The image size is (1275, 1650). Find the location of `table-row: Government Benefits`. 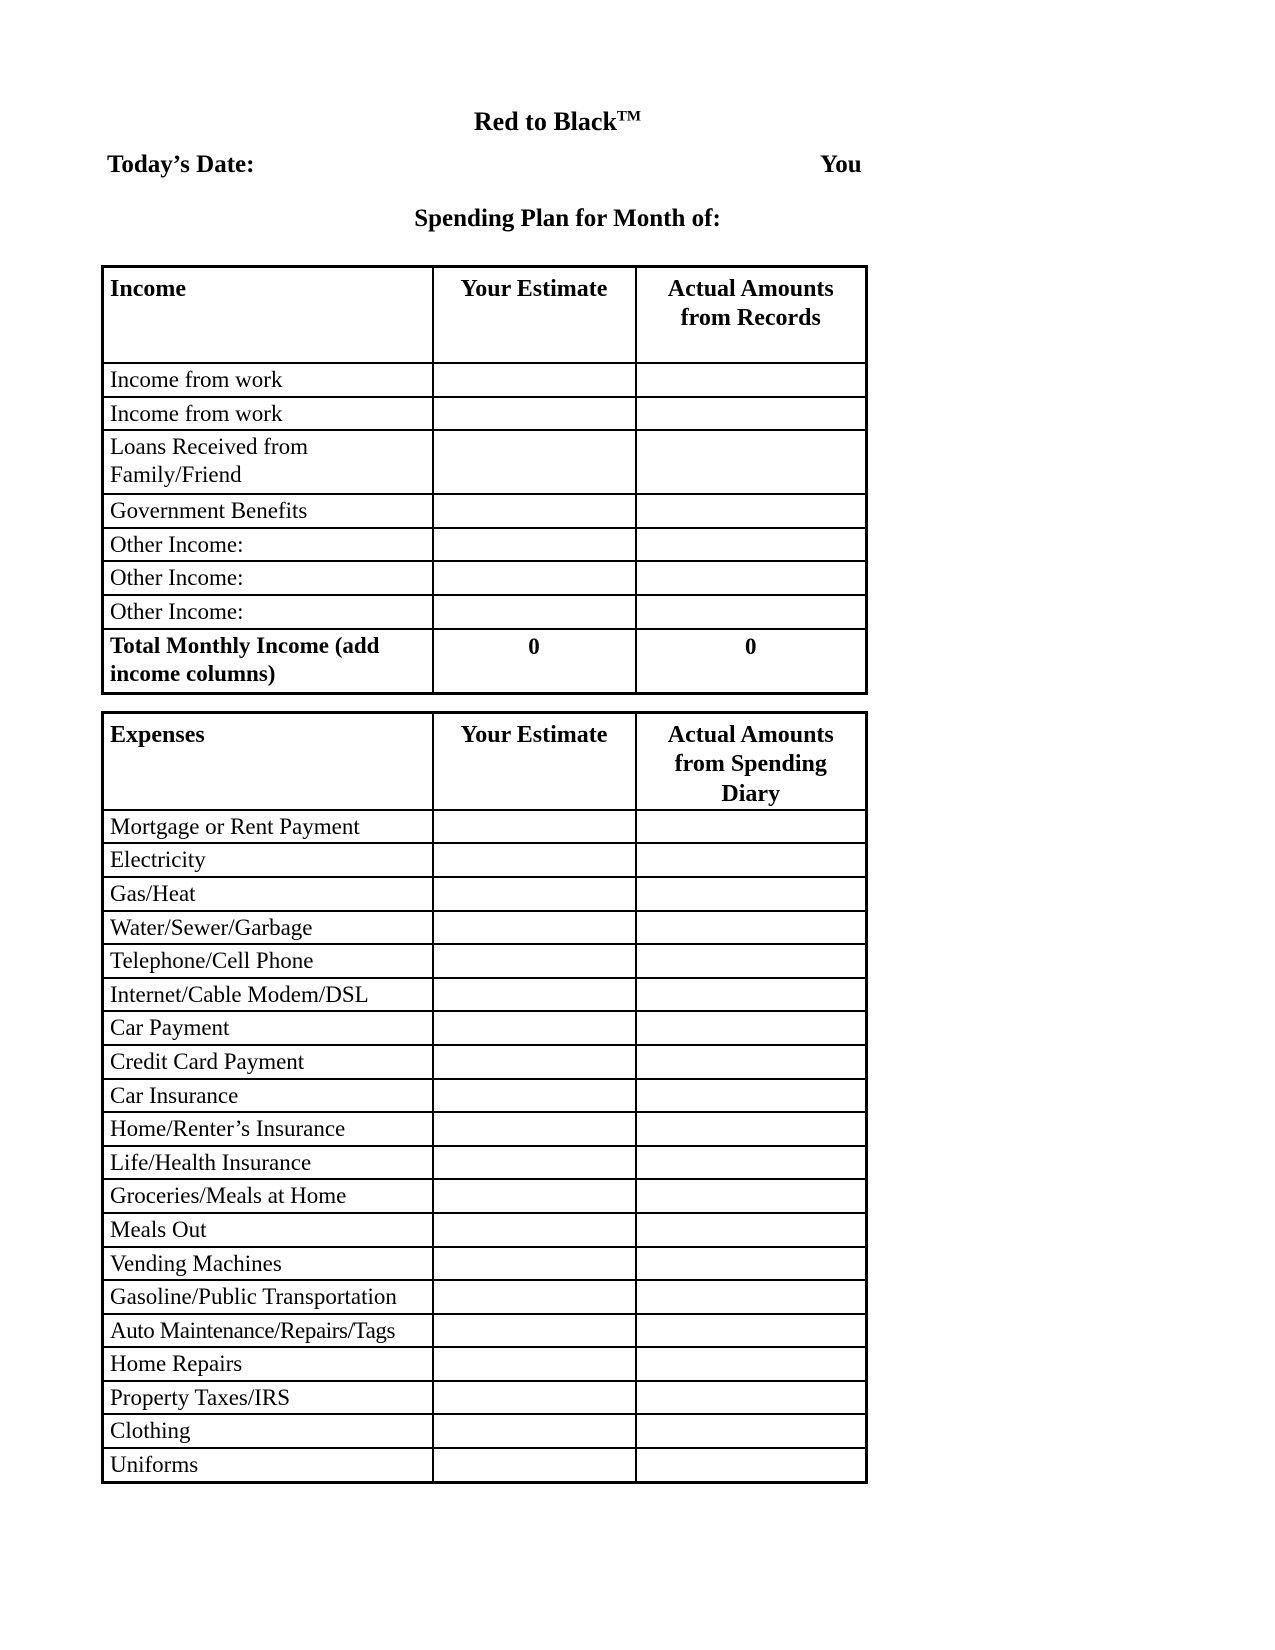

table-row: Government Benefits is located at coordinates (484, 511).